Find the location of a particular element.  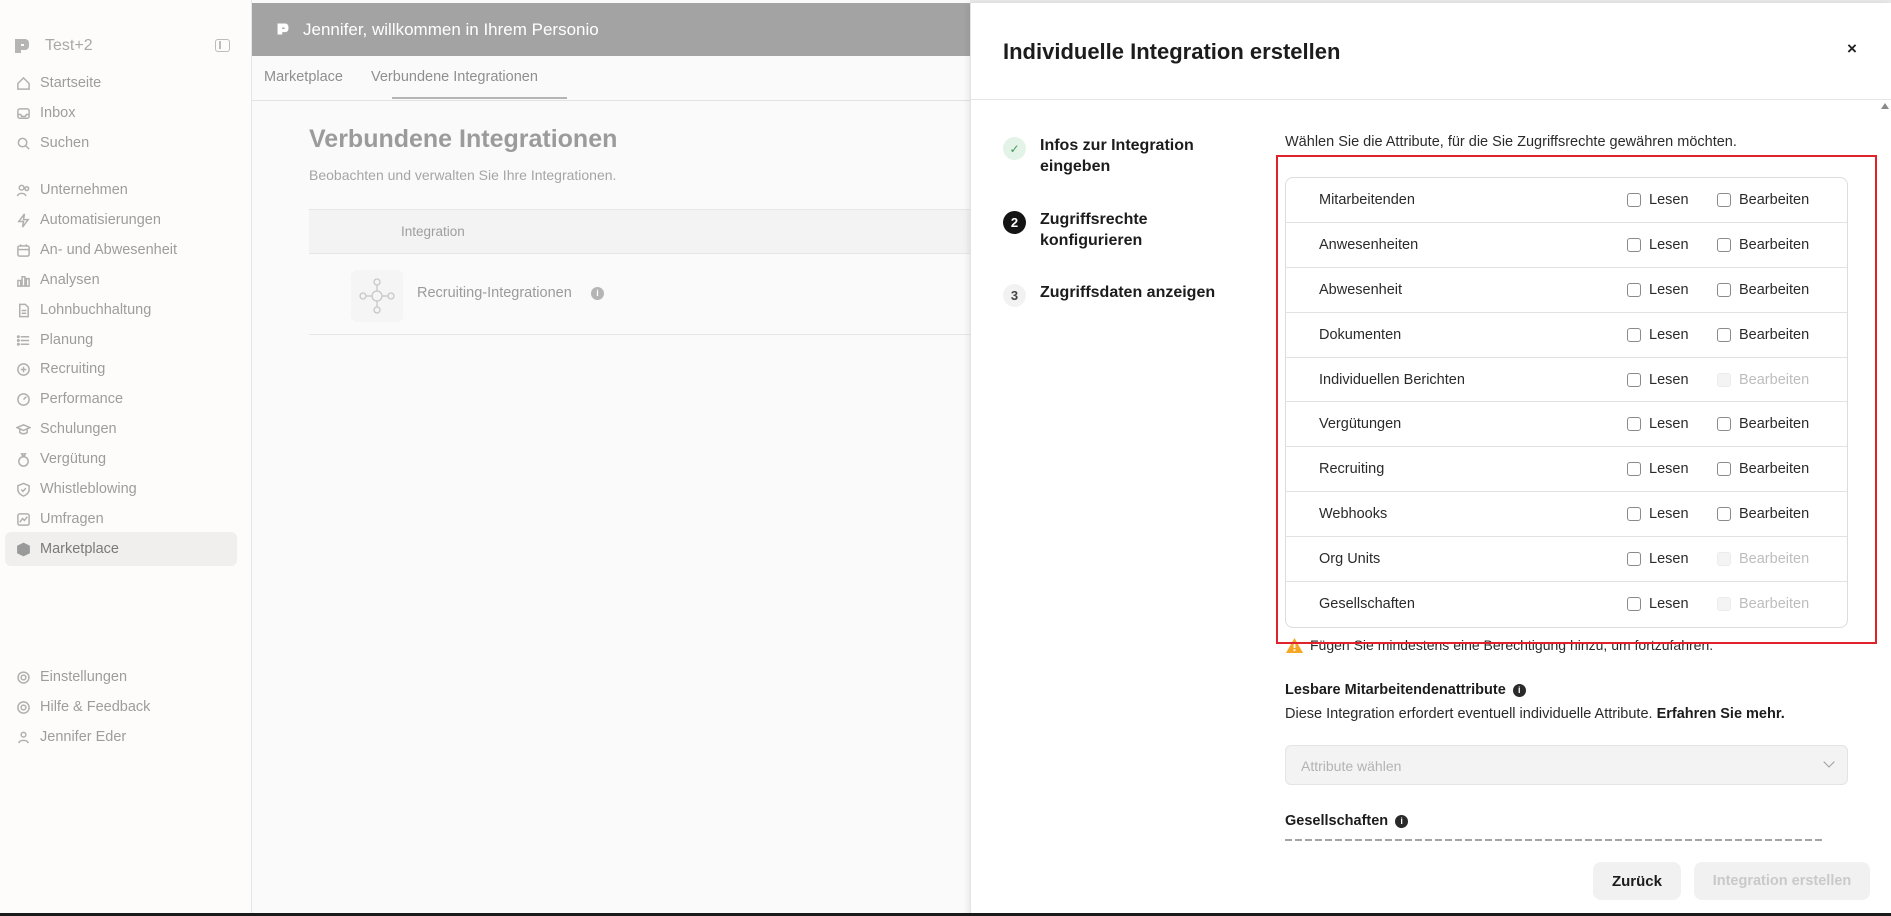

sidebar-item-label: Suchen is located at coordinates (65, 143).